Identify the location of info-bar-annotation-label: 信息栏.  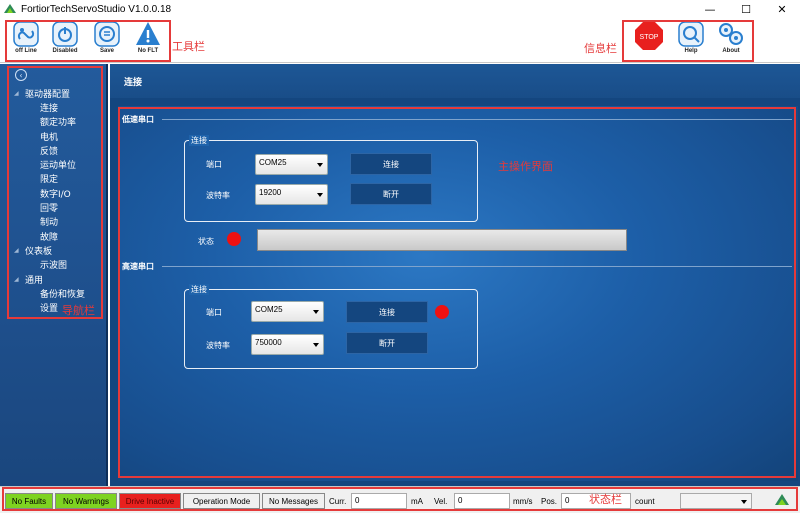
(600, 48).